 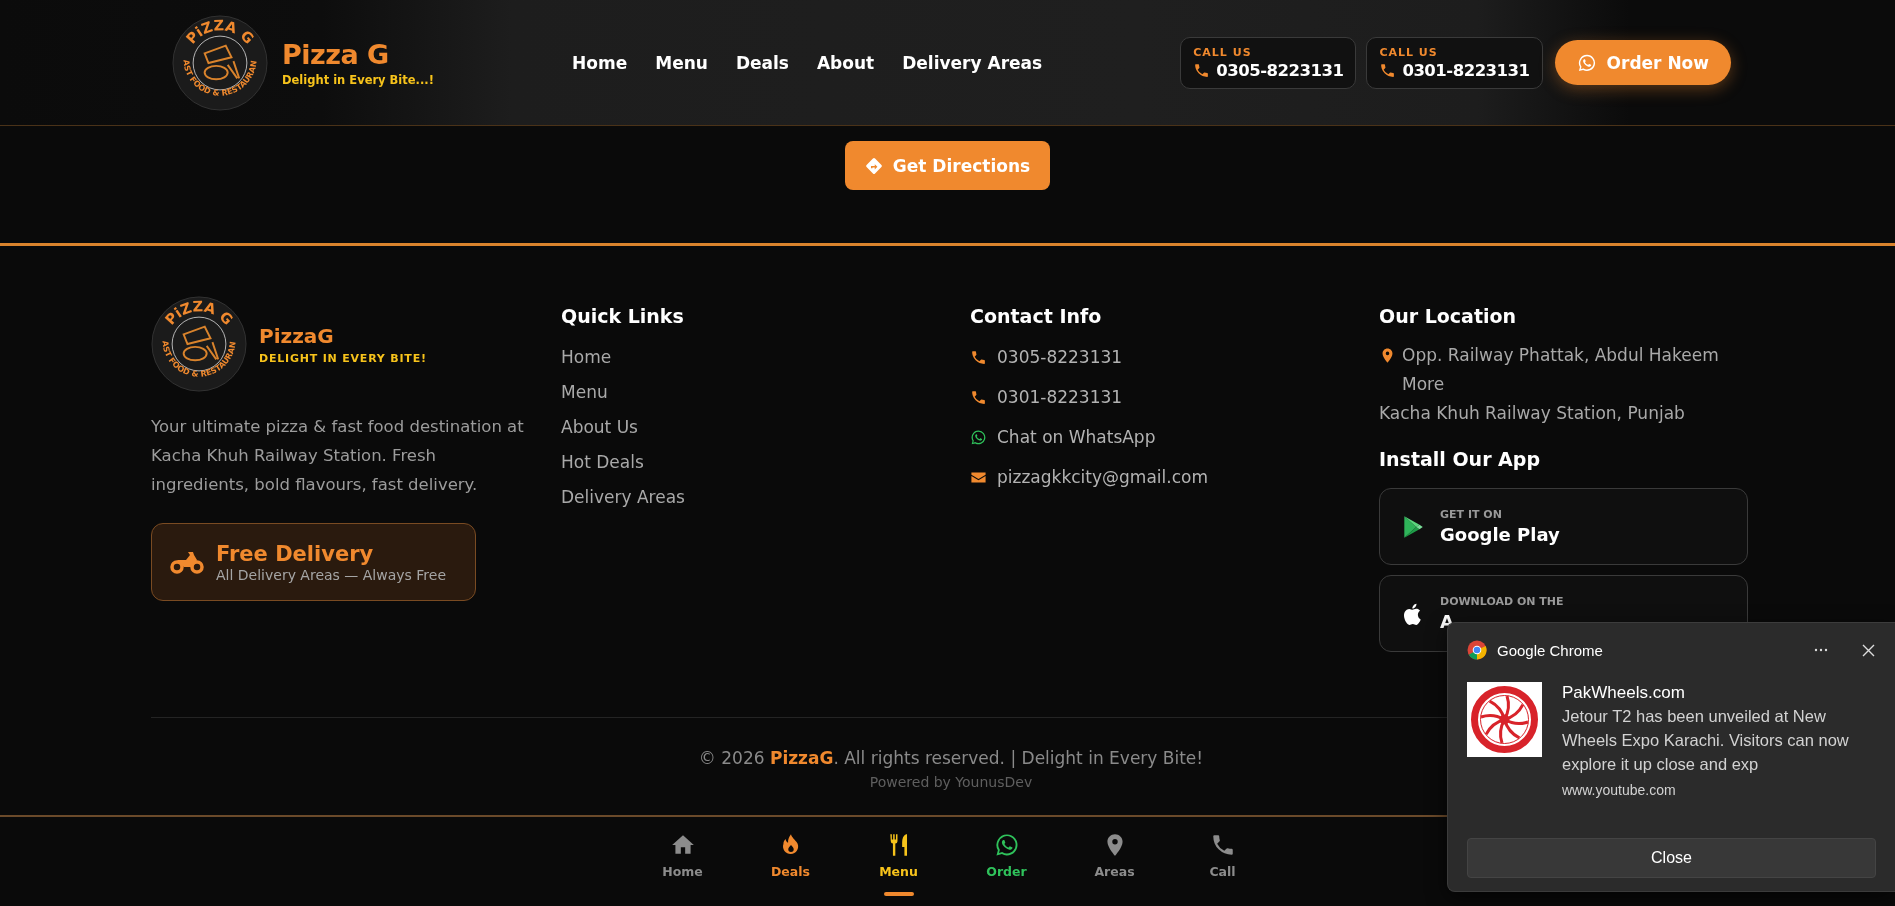 I want to click on footer-link: Menu, so click(x=765, y=392).